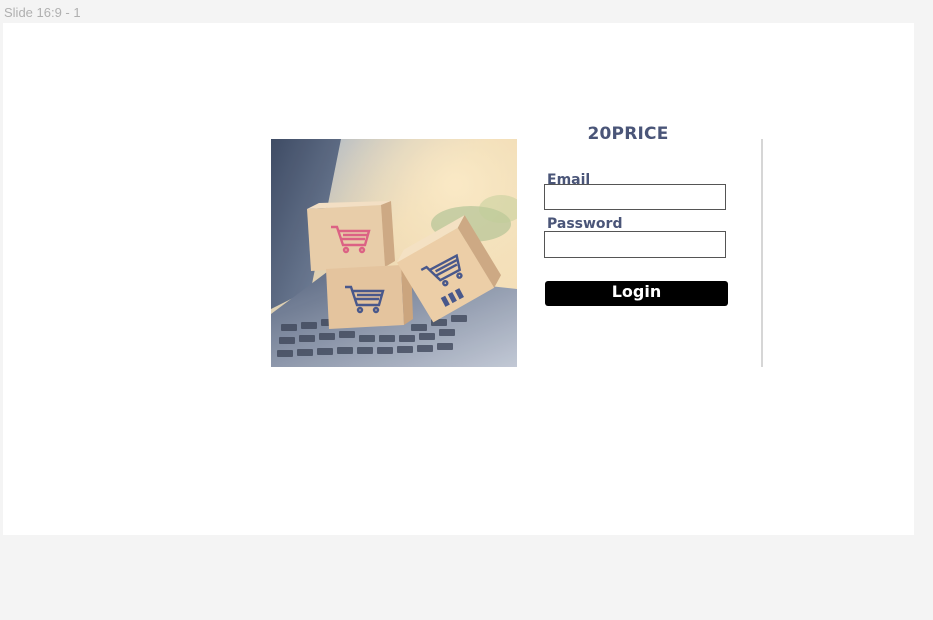  What do you see at coordinates (762, 253) in the screenshot?
I see `panel-divider` at bounding box center [762, 253].